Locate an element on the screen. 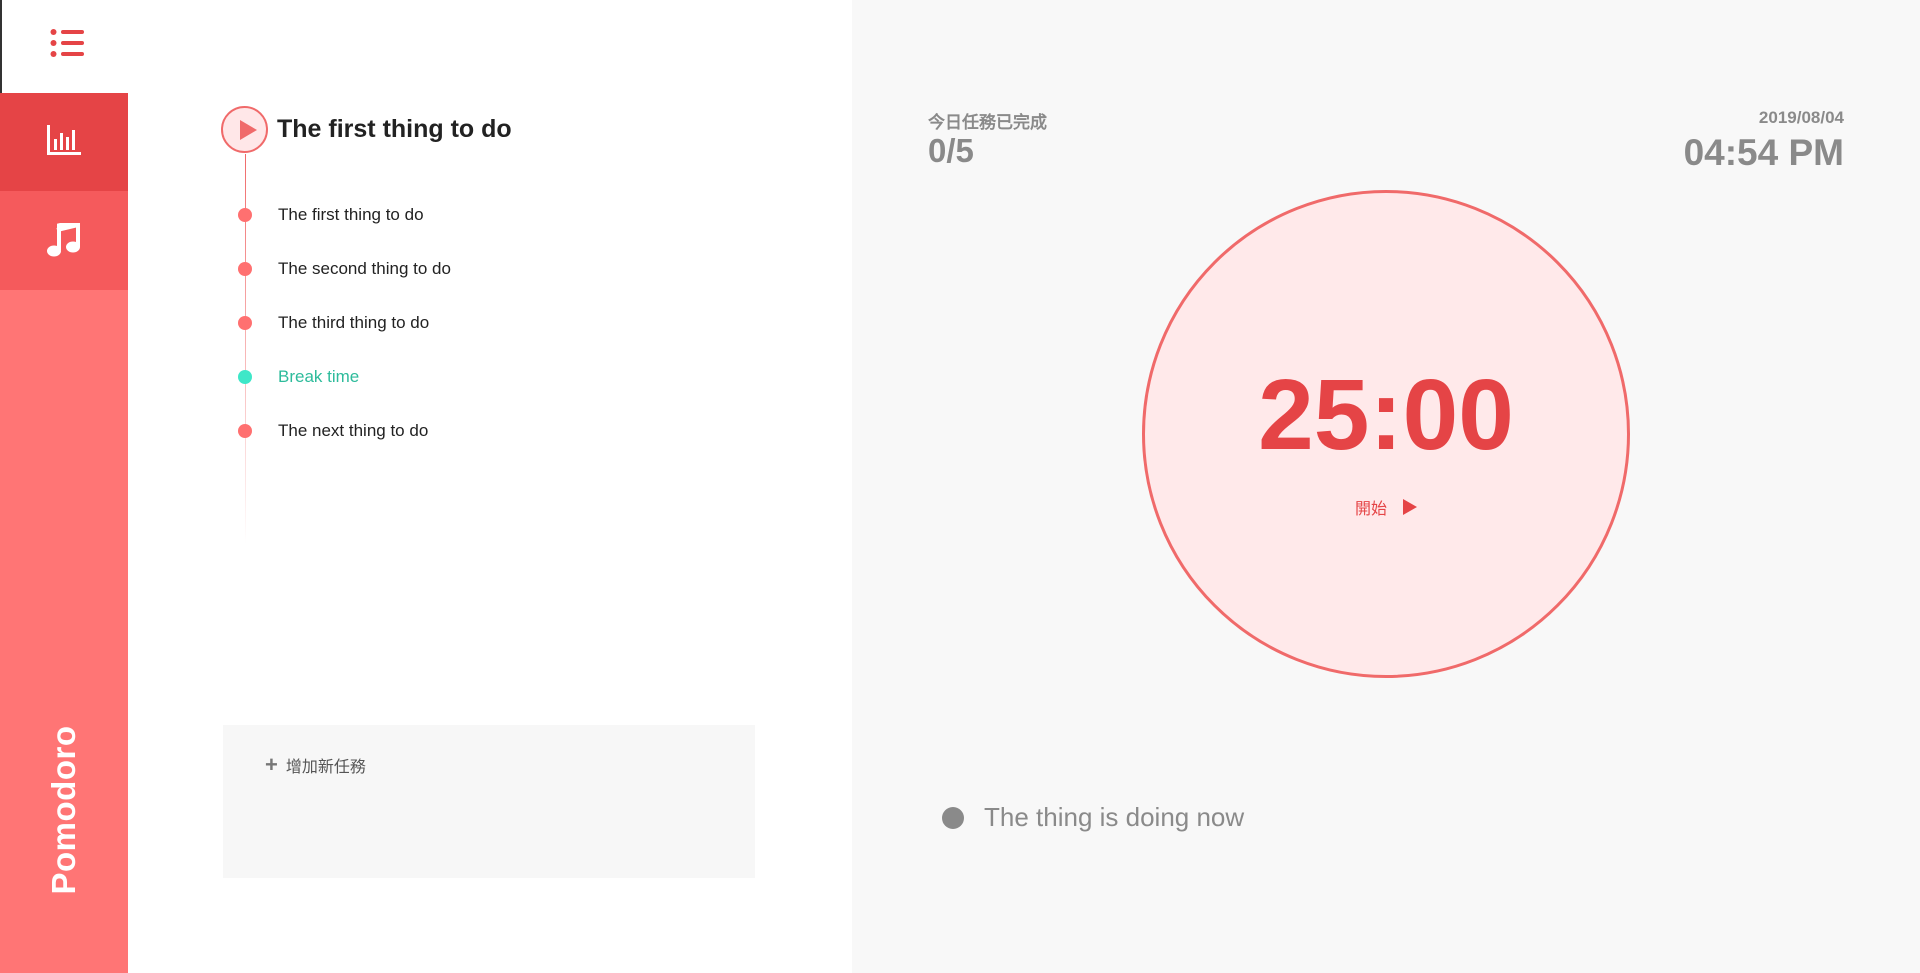 Image resolution: width=1920 pixels, height=973 pixels. status-dot-icon is located at coordinates (953, 817).